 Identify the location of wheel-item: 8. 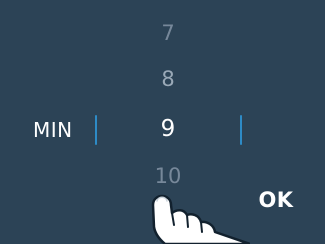
(168, 79).